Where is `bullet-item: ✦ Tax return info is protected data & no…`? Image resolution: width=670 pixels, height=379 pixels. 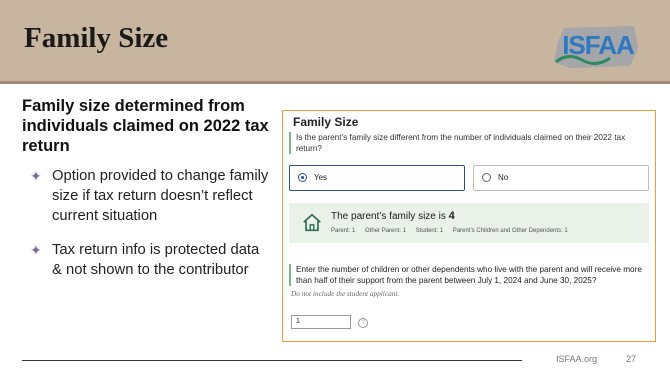 bullet-item: ✦ Tax return info is protected data & no… is located at coordinates (147, 260).